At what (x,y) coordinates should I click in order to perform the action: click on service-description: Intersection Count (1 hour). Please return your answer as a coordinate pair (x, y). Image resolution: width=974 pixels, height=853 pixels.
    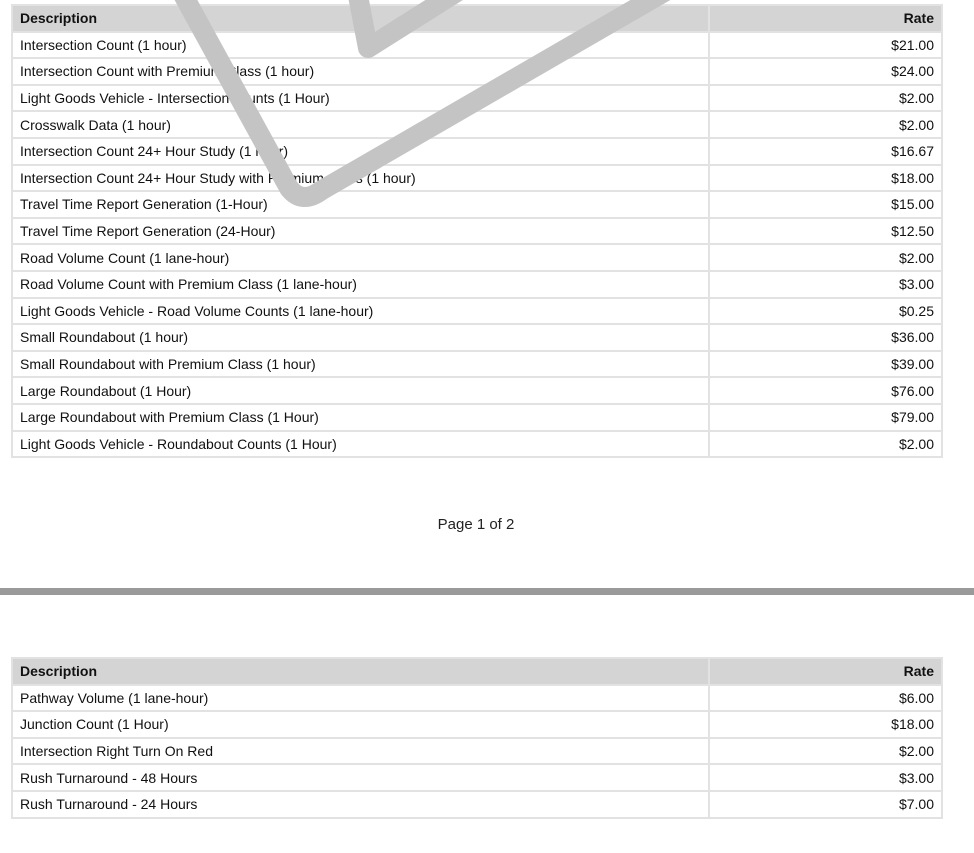
    Looking at the image, I should click on (360, 45).